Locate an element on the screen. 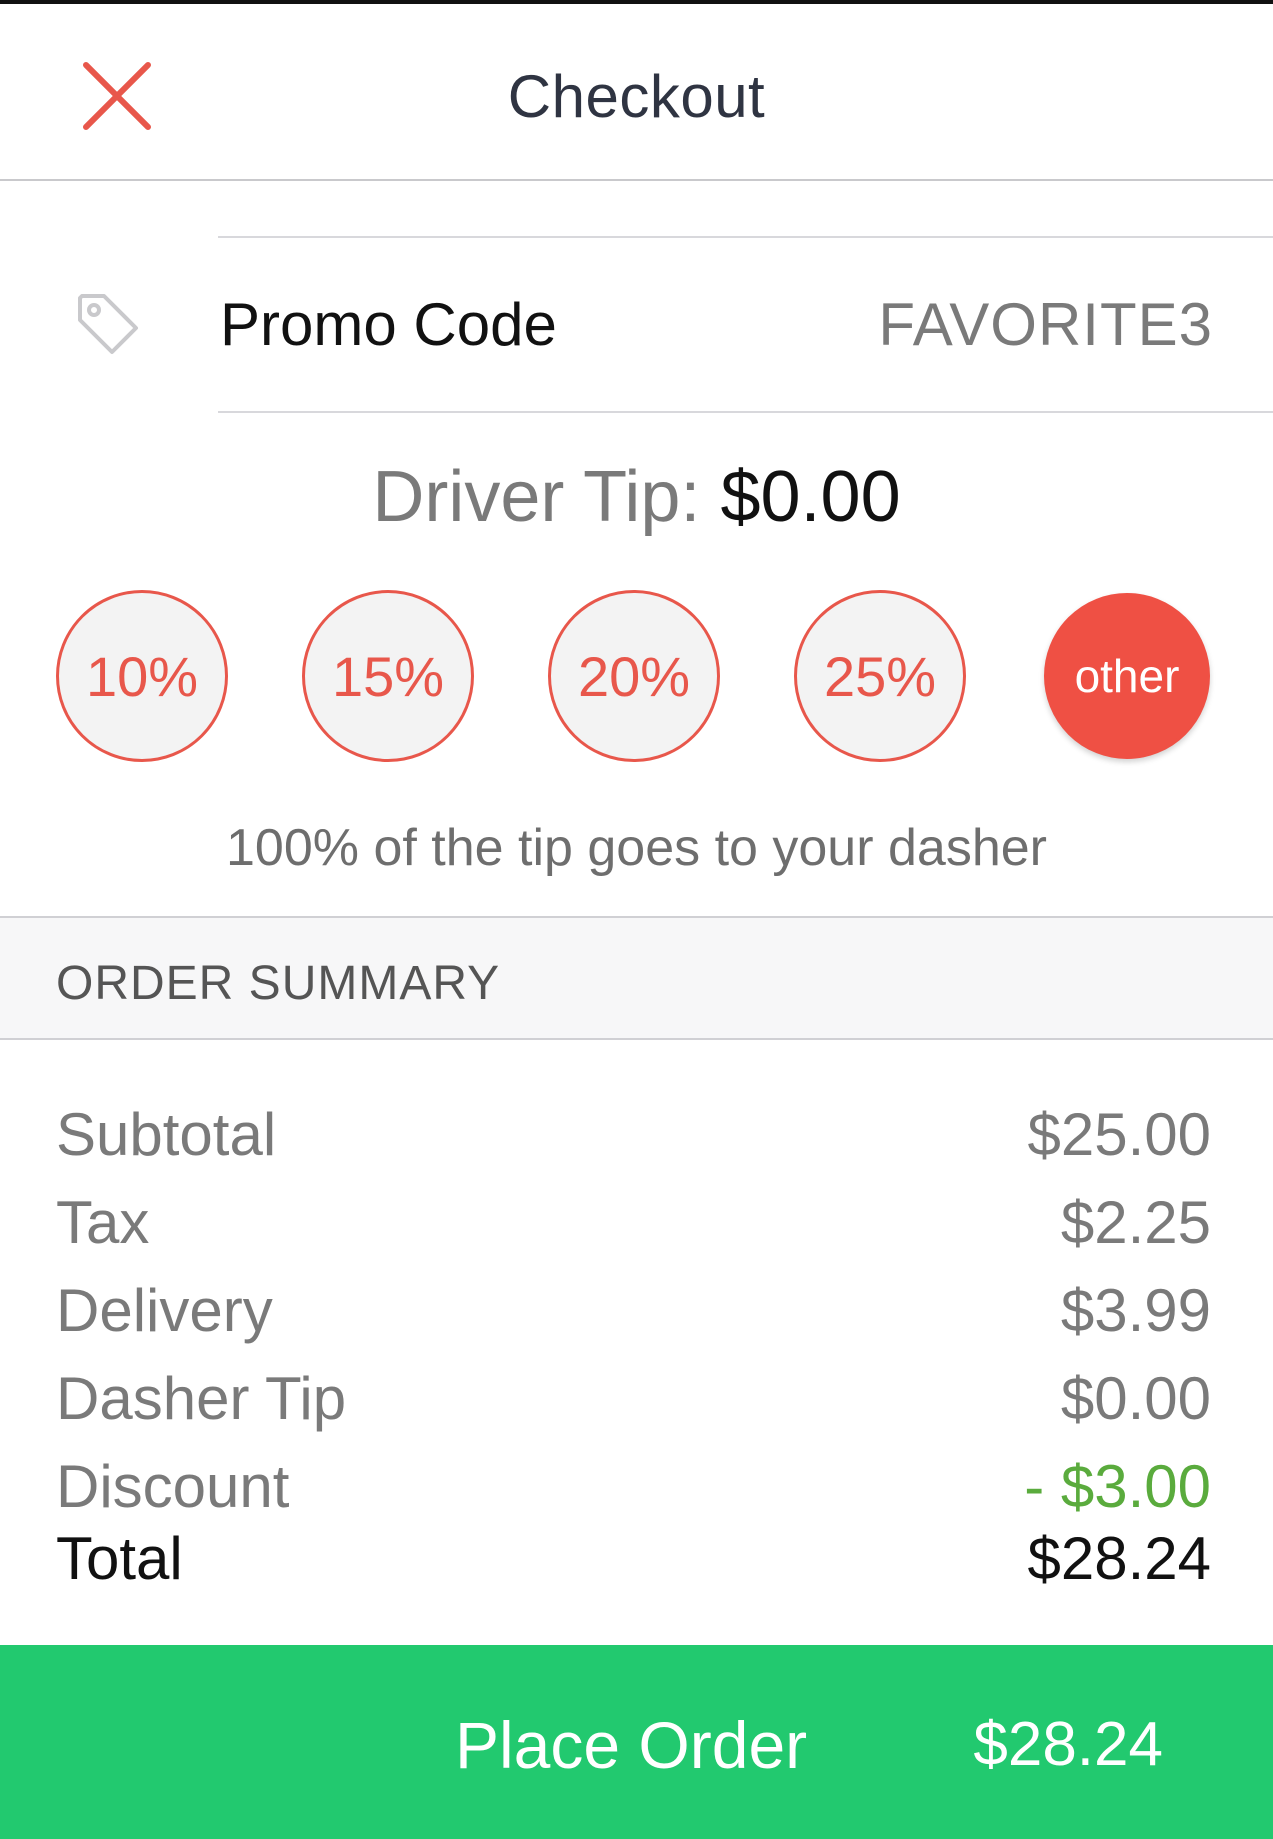 The width and height of the screenshot is (1273, 1839). header: Checkout is located at coordinates (636, 92).